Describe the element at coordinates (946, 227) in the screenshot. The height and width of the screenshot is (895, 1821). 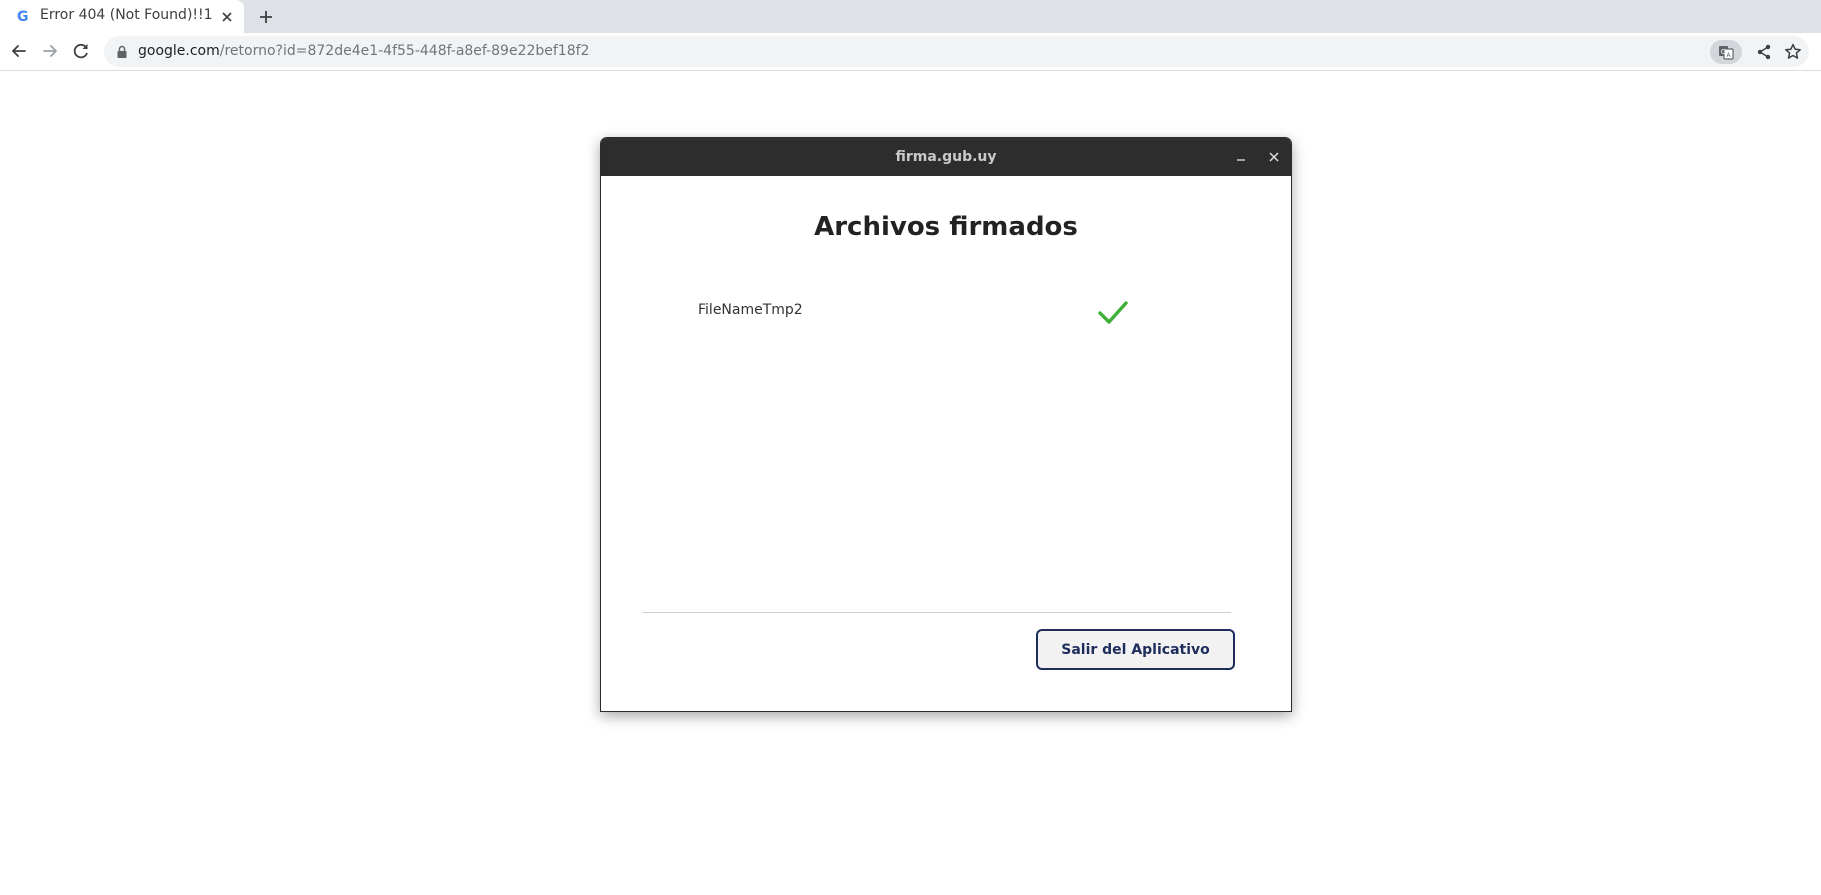
I see `dialog-heading: Archivos firmados` at that location.